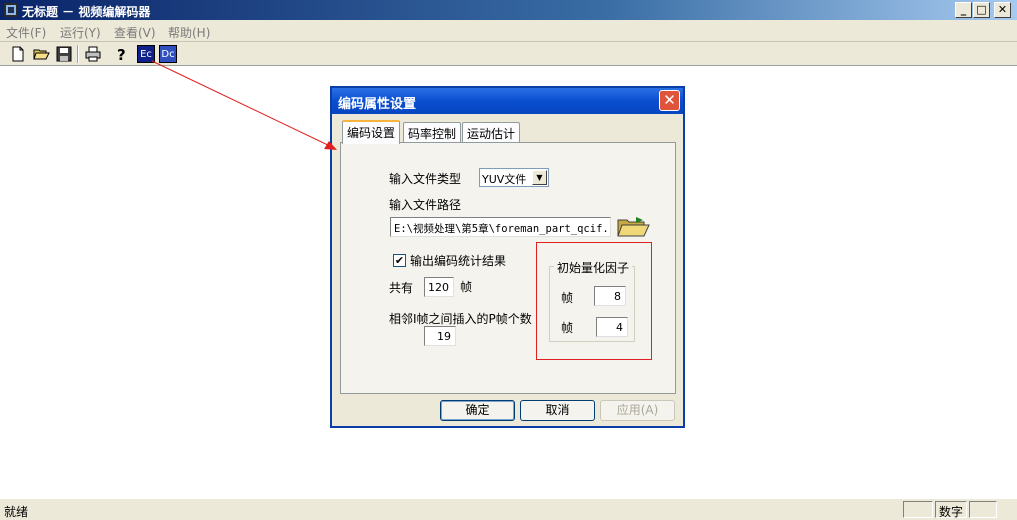  Describe the element at coordinates (64, 54) in the screenshot. I see `save-icon` at that location.